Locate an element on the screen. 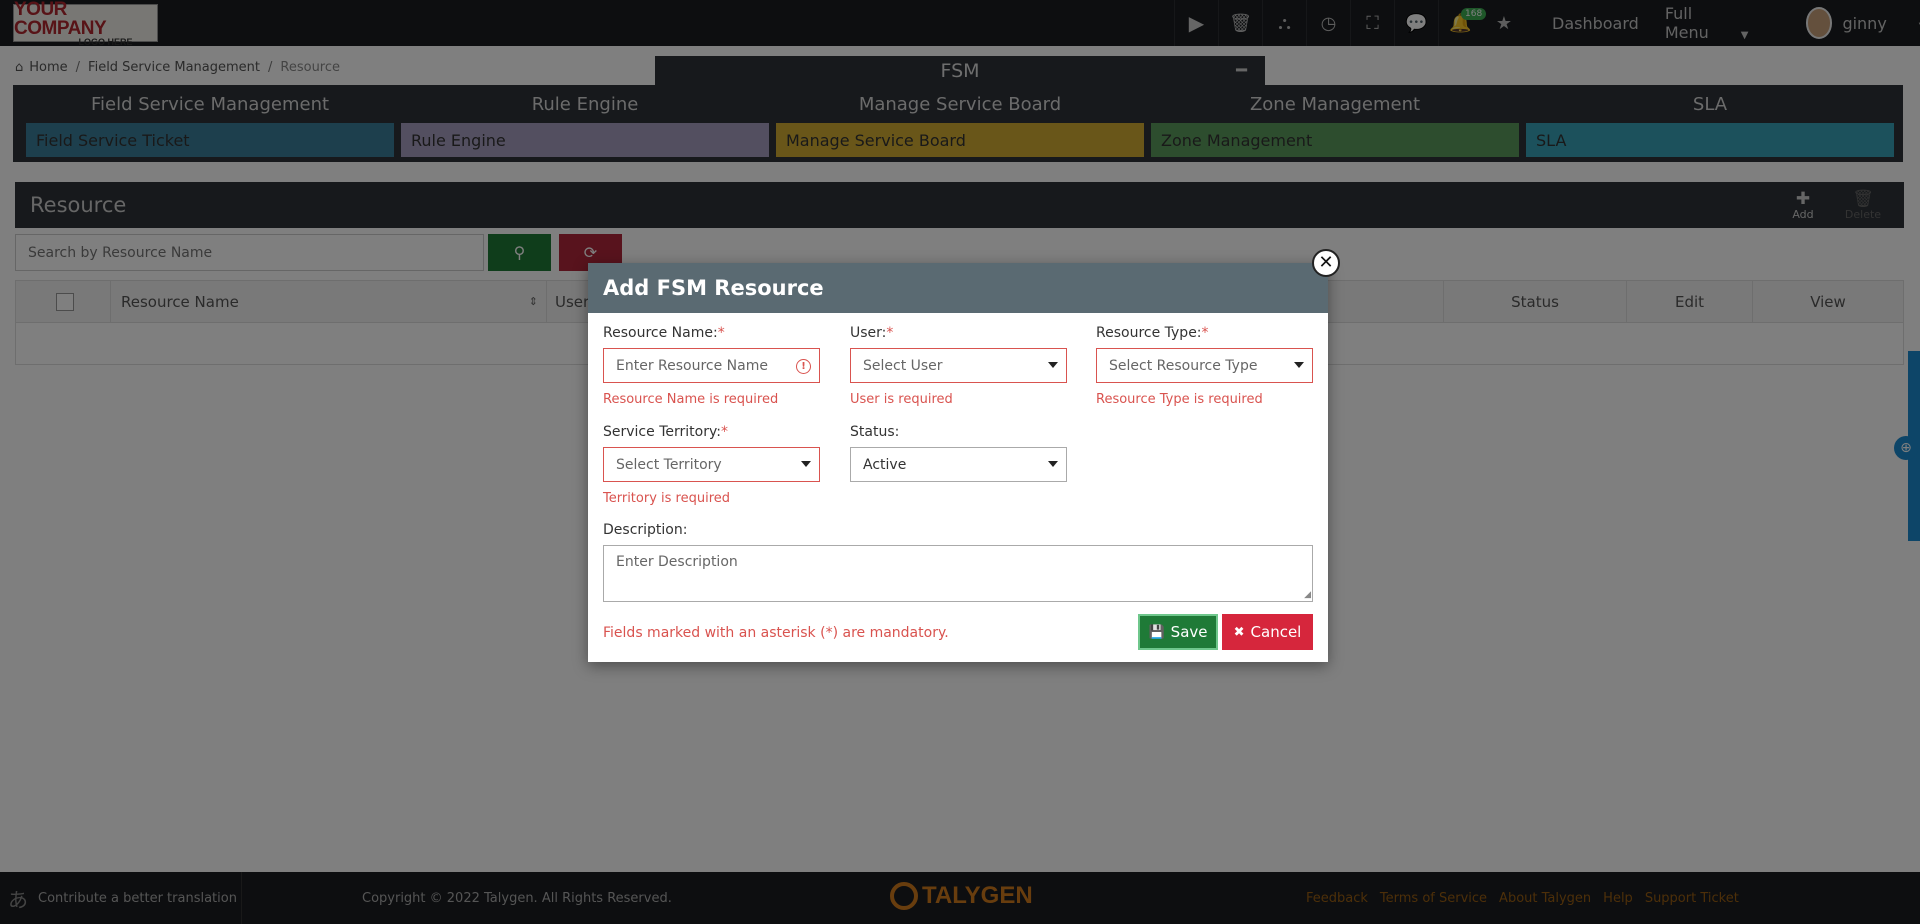  resize-grip-icon: ◢ is located at coordinates (1307, 595).